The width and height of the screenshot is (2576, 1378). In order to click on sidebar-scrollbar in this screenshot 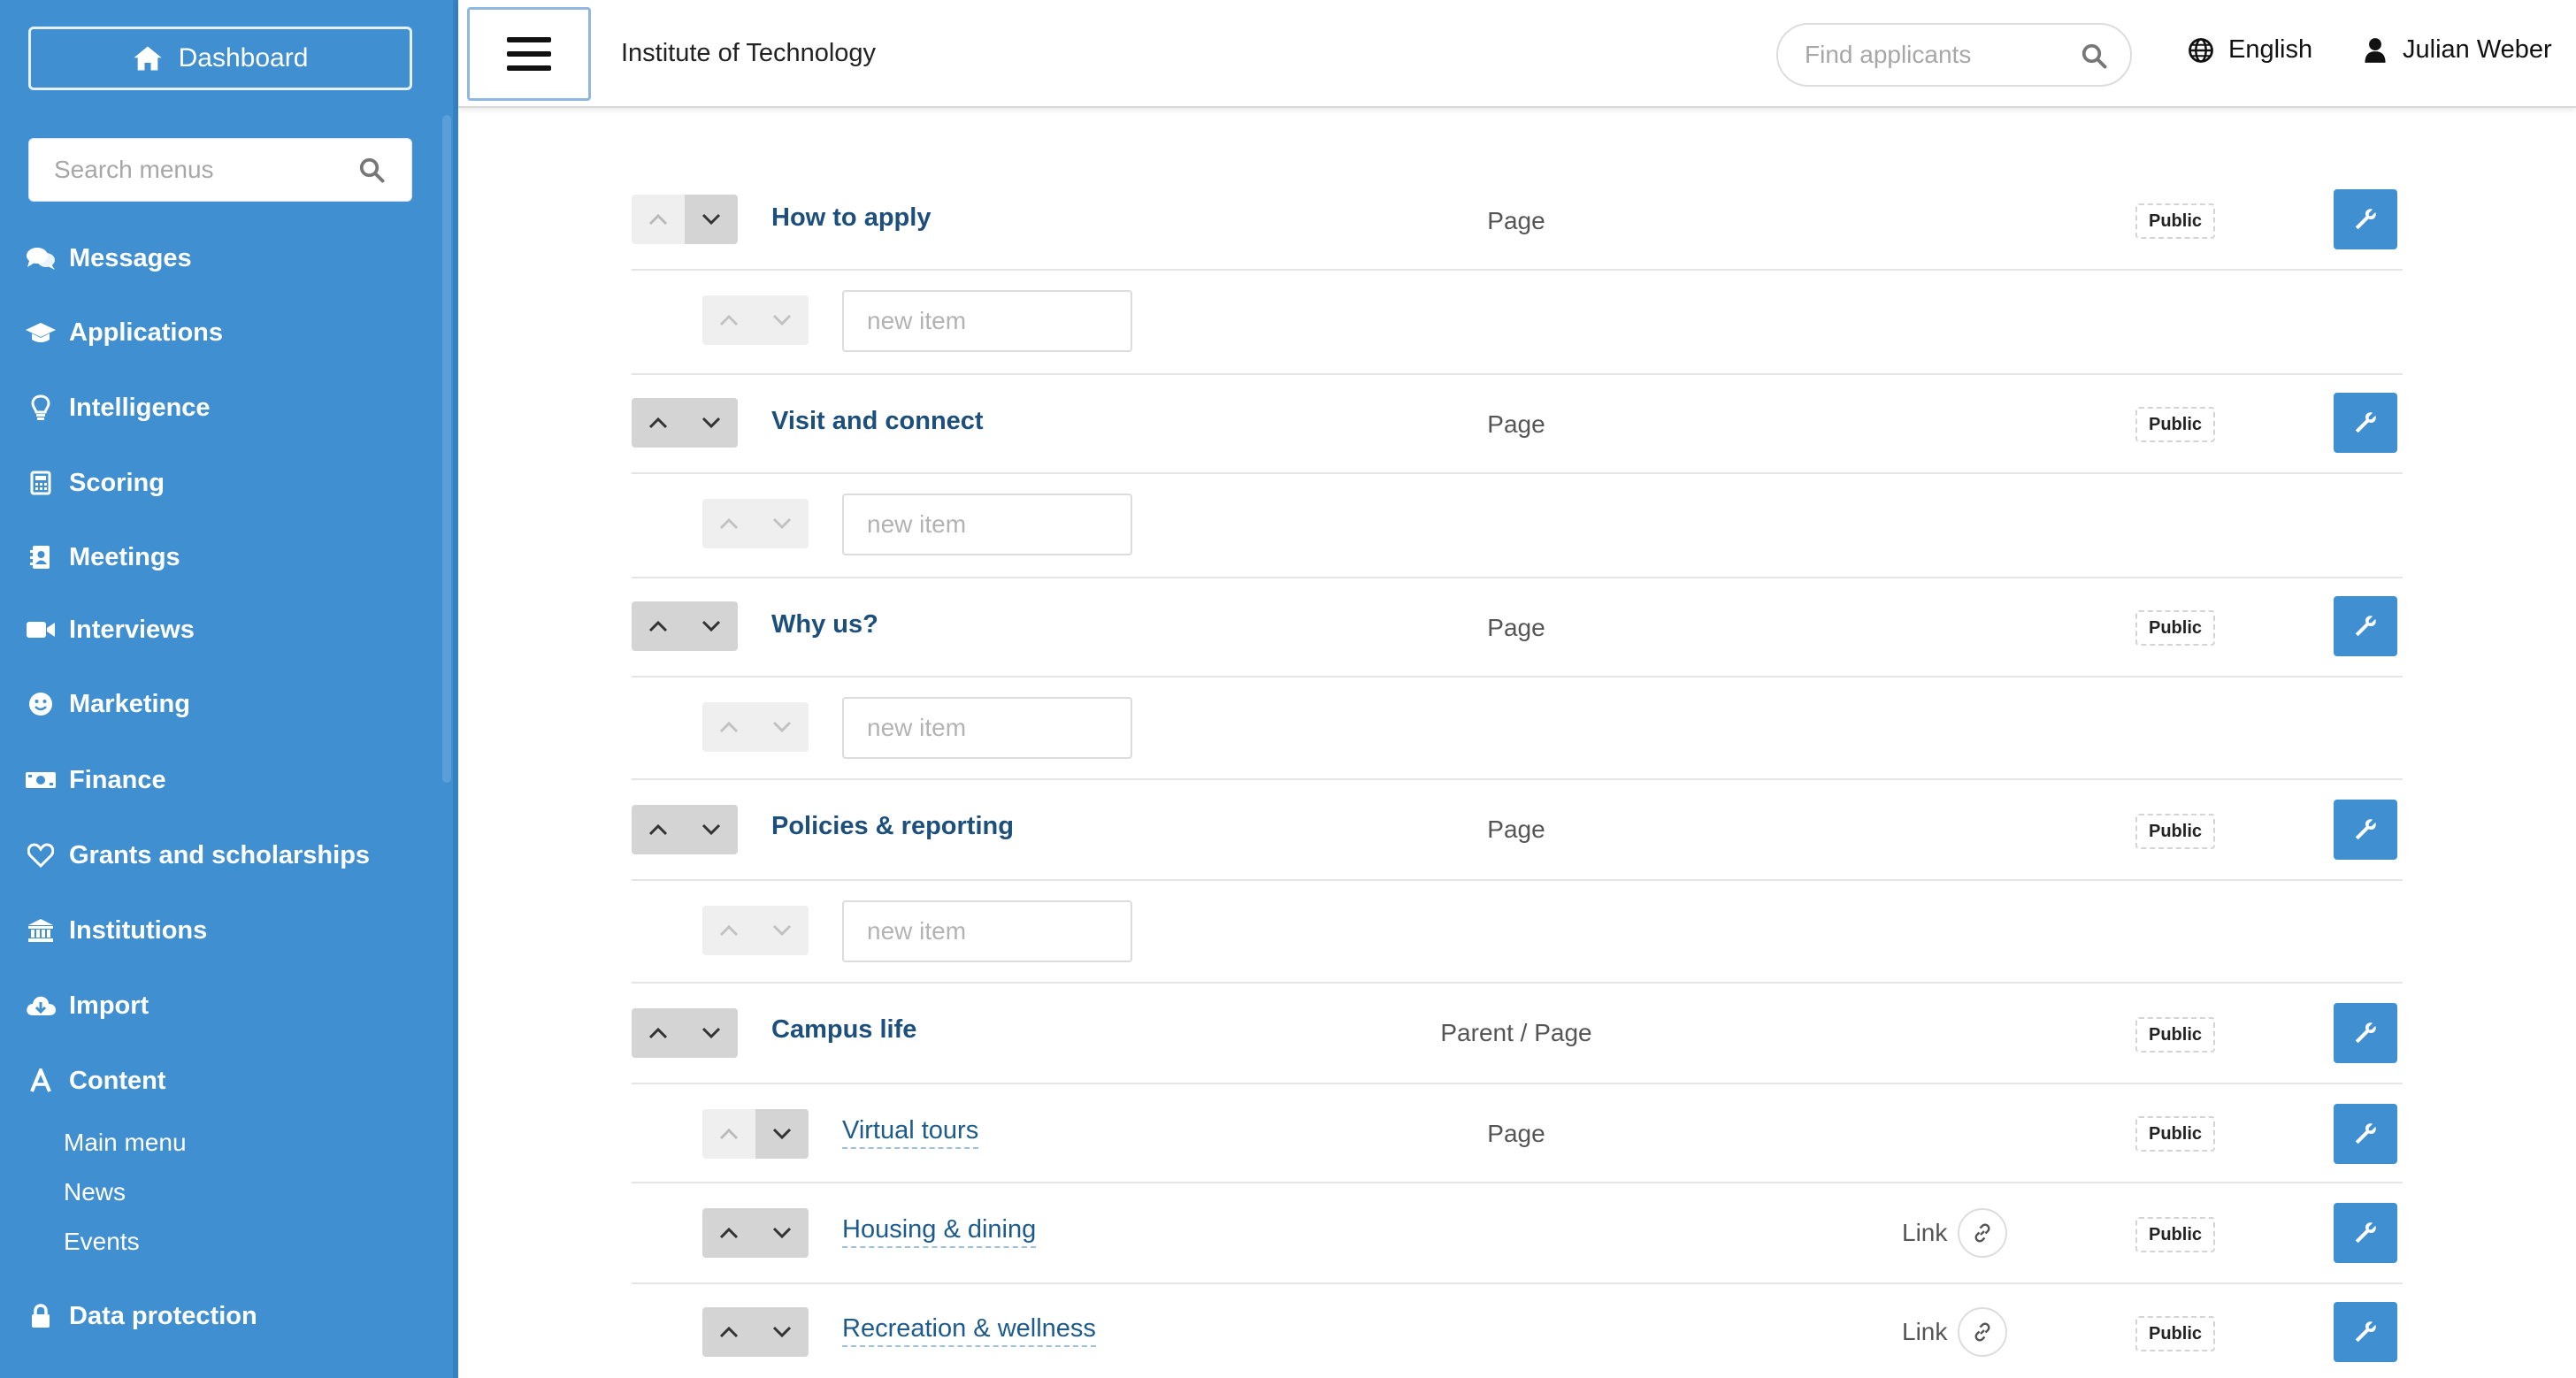, I will do `click(446, 449)`.